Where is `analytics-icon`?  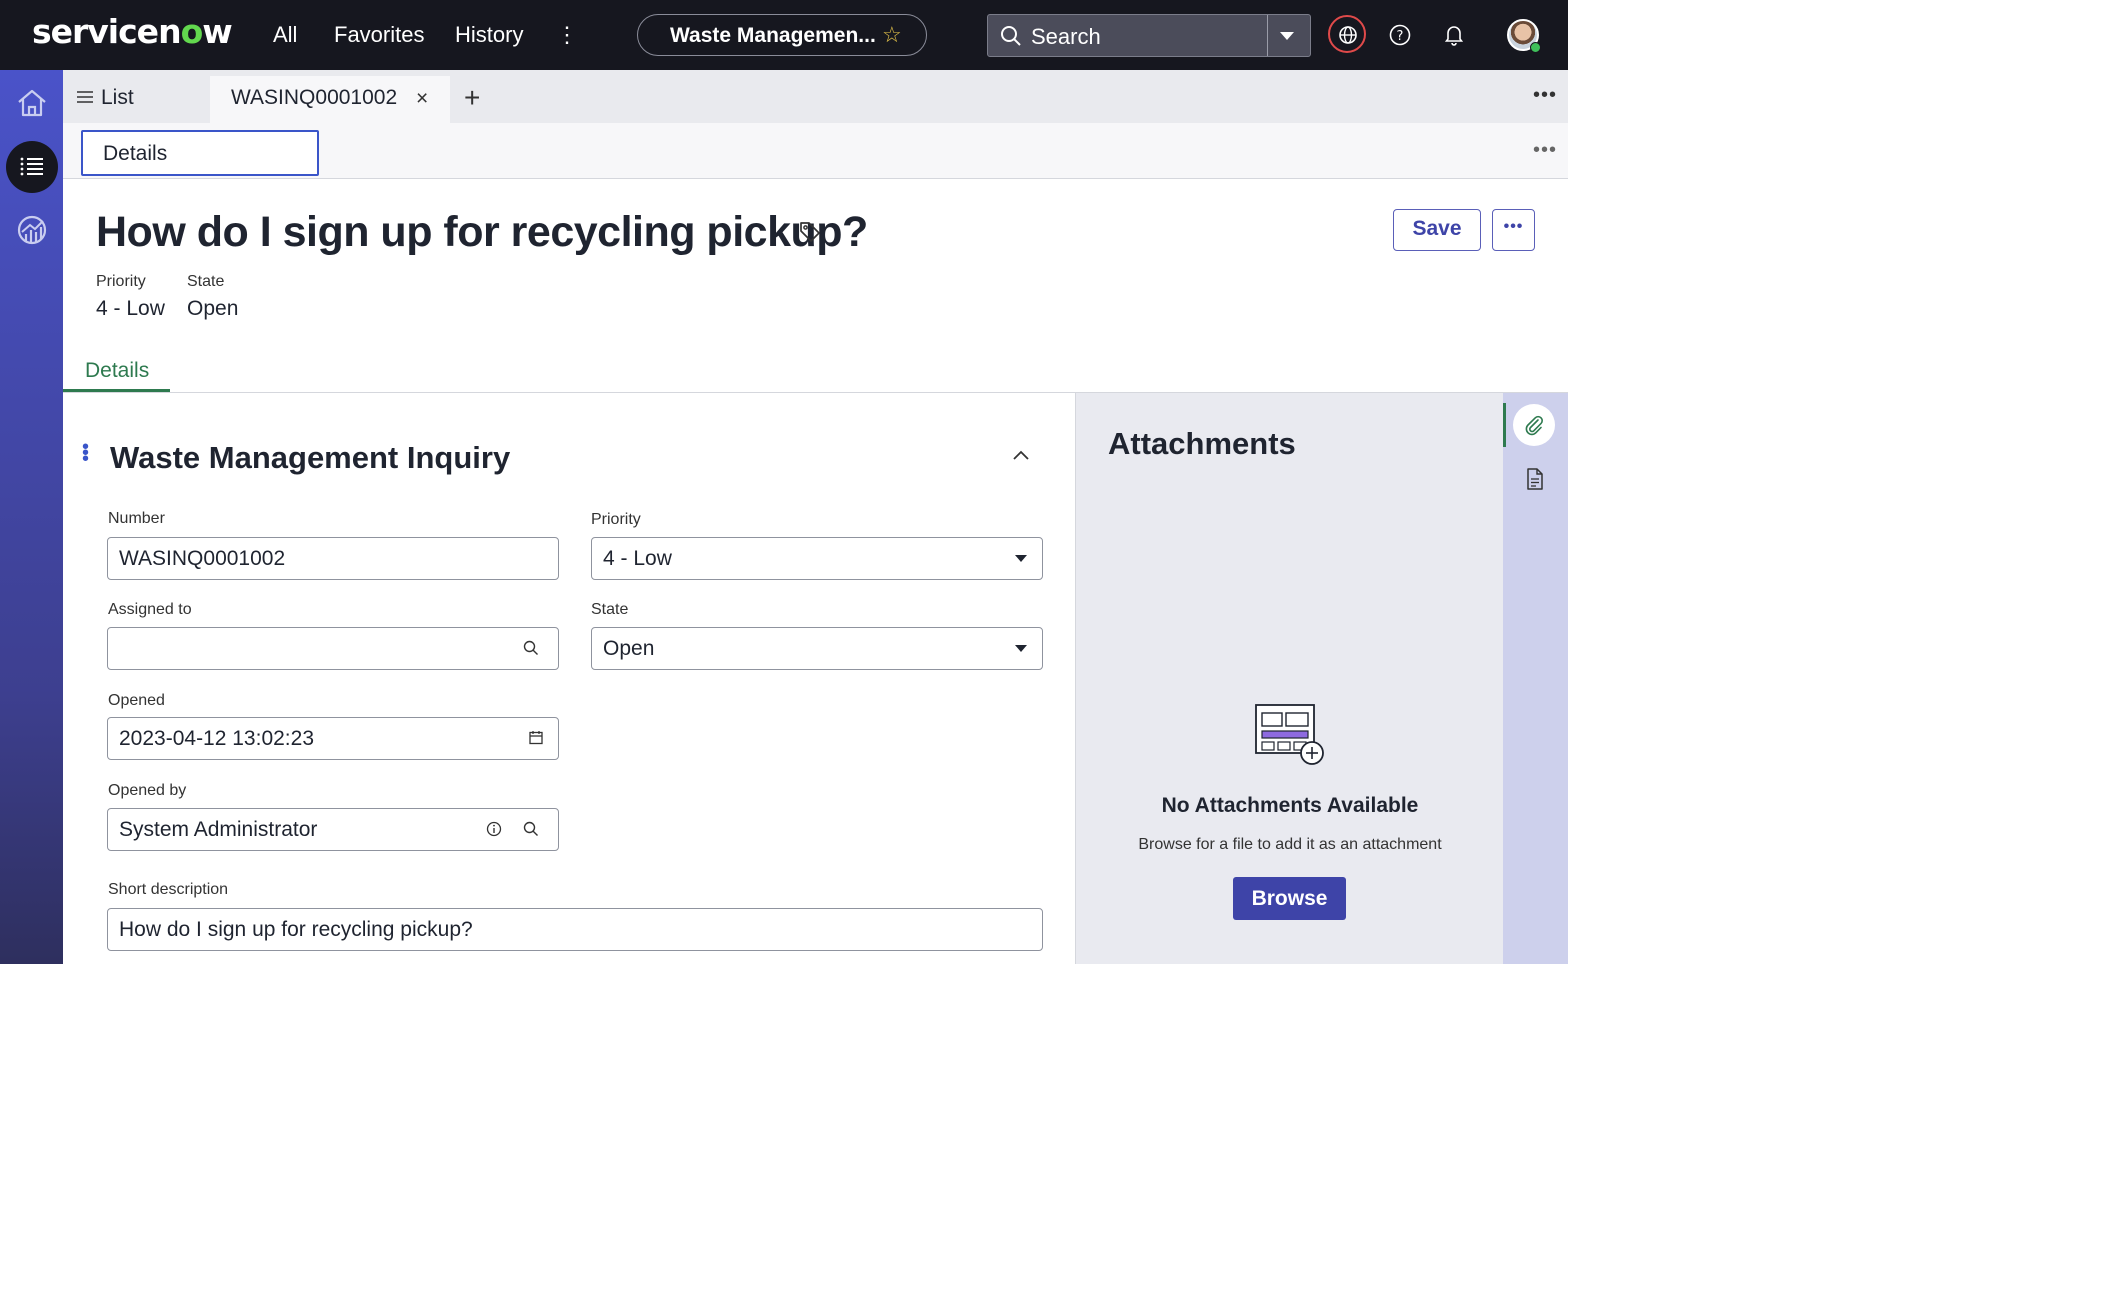
analytics-icon is located at coordinates (32, 232).